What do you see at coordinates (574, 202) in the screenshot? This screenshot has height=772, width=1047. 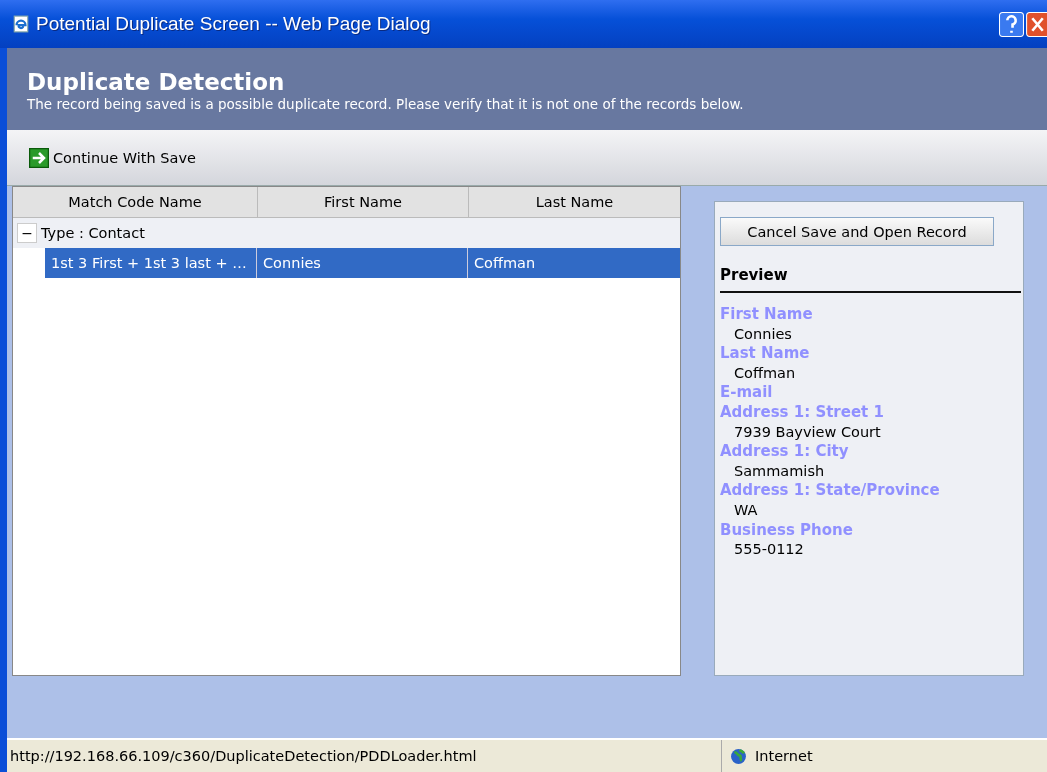 I see `column-header: Last Name` at bounding box center [574, 202].